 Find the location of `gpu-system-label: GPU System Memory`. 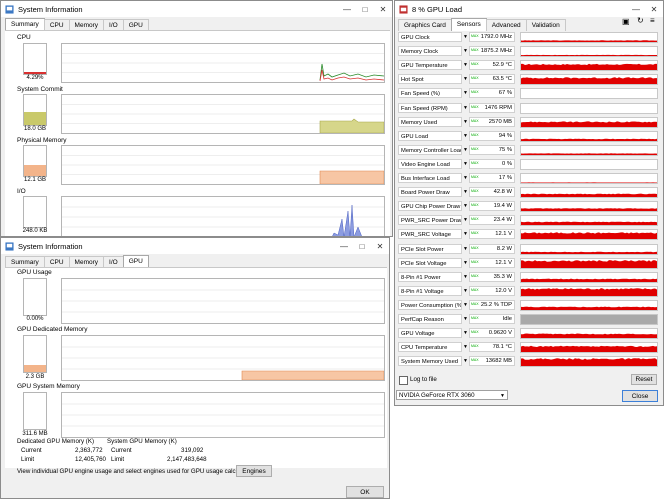

gpu-system-label: GPU System Memory is located at coordinates (48, 386).